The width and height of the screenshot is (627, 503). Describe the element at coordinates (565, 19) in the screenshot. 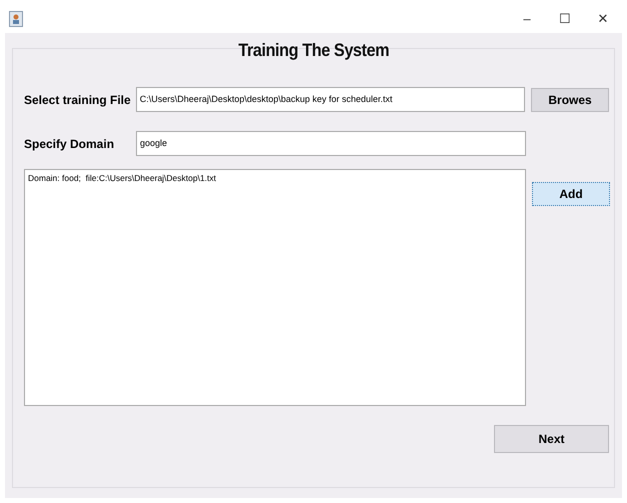

I see `maximize-icon: ☐` at that location.